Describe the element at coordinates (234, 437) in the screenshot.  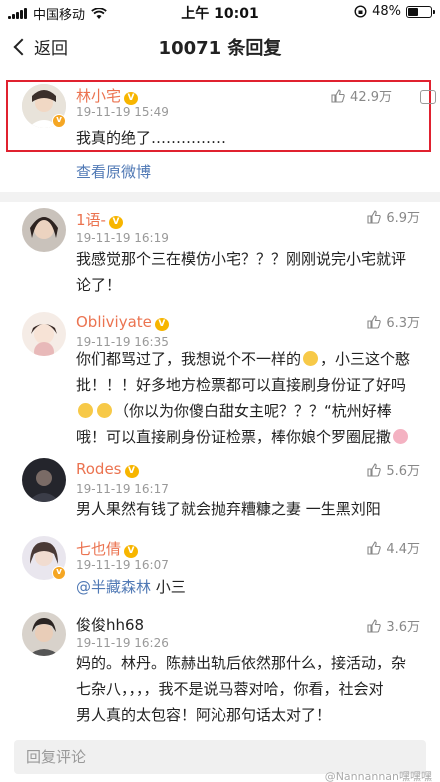
I see `comment-line: 哦！可以直接刷身份证检票，棒你娘个罗圈屁撒` at that location.